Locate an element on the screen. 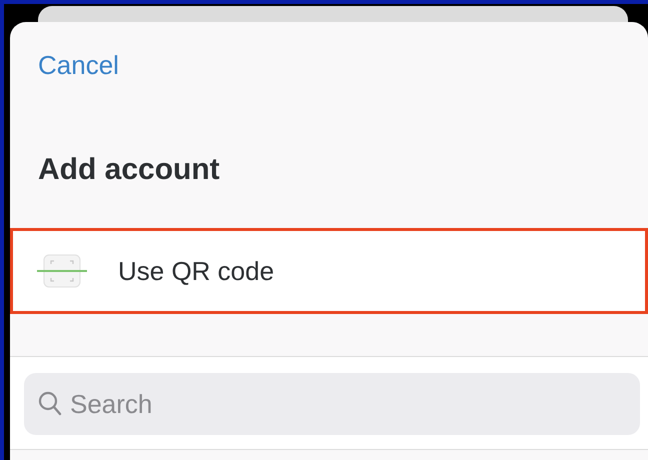  search-field: Search is located at coordinates (332, 404).